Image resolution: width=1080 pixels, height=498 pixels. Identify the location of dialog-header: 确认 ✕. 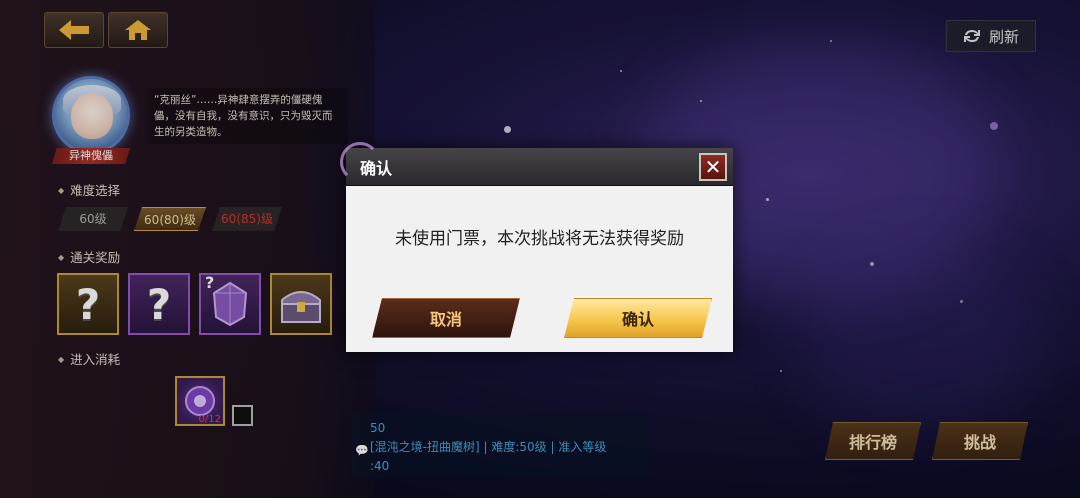
(536, 164).